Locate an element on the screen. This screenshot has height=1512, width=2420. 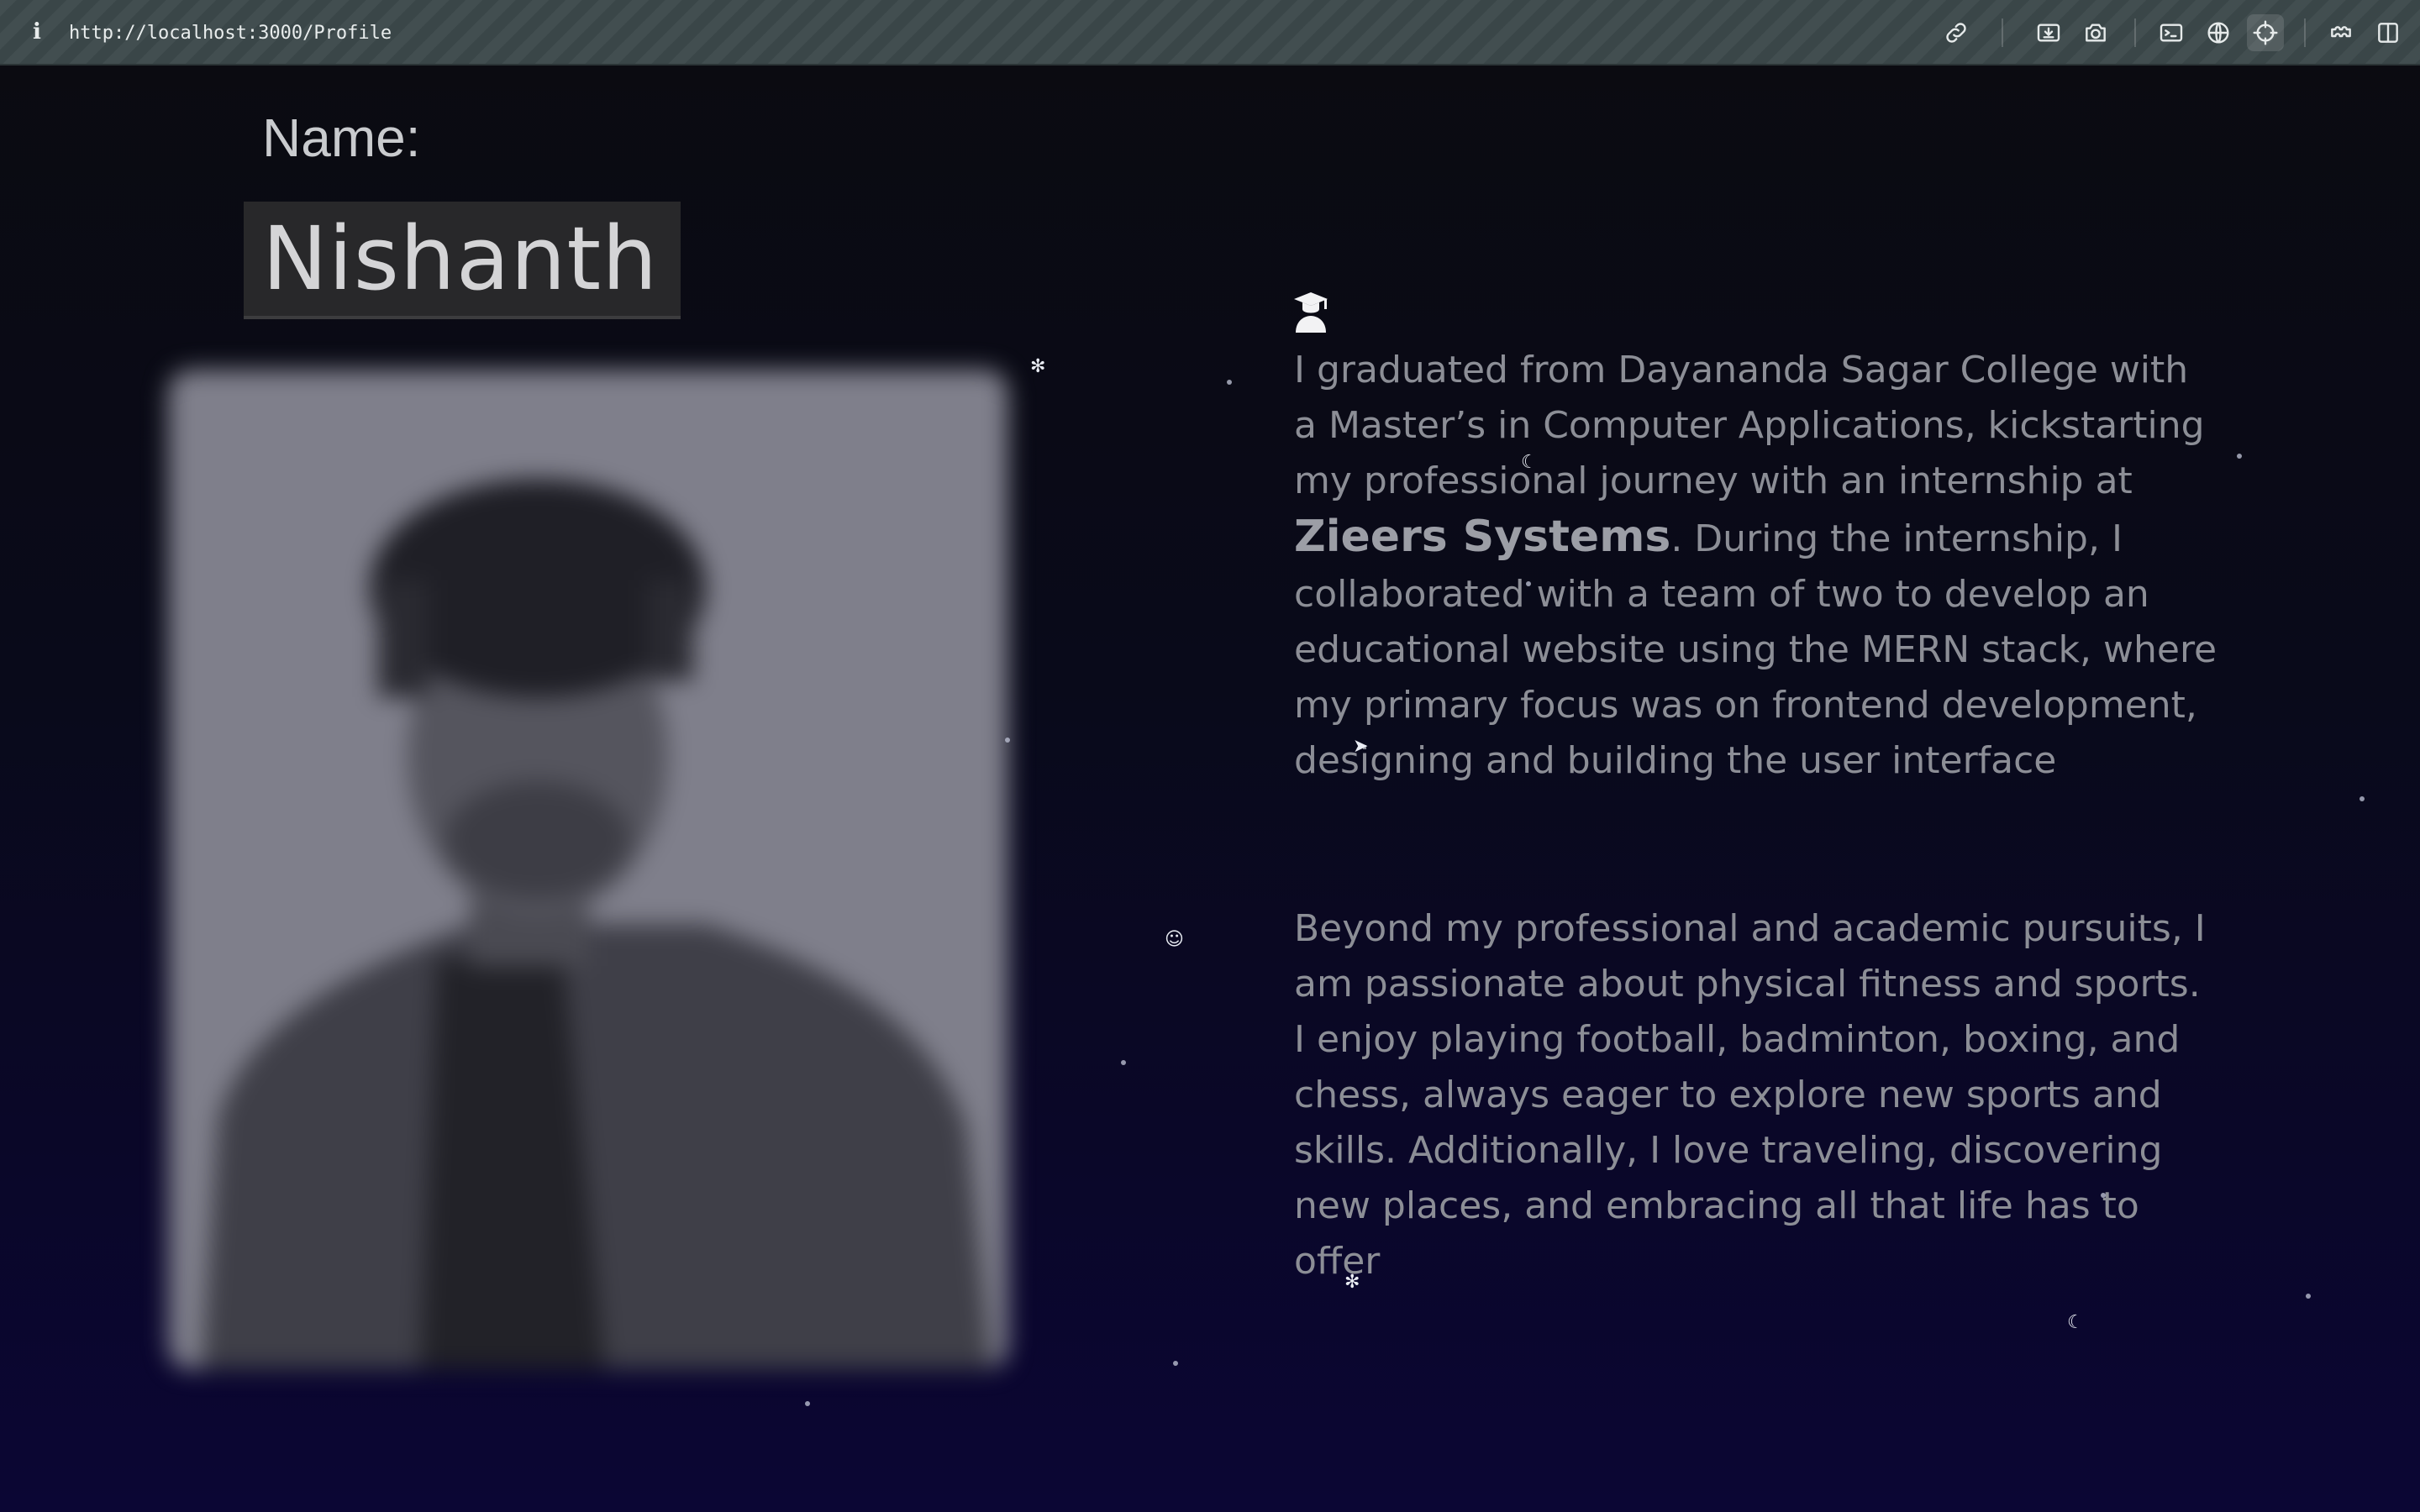
company-name: Zieers Systems is located at coordinates (1482, 537).